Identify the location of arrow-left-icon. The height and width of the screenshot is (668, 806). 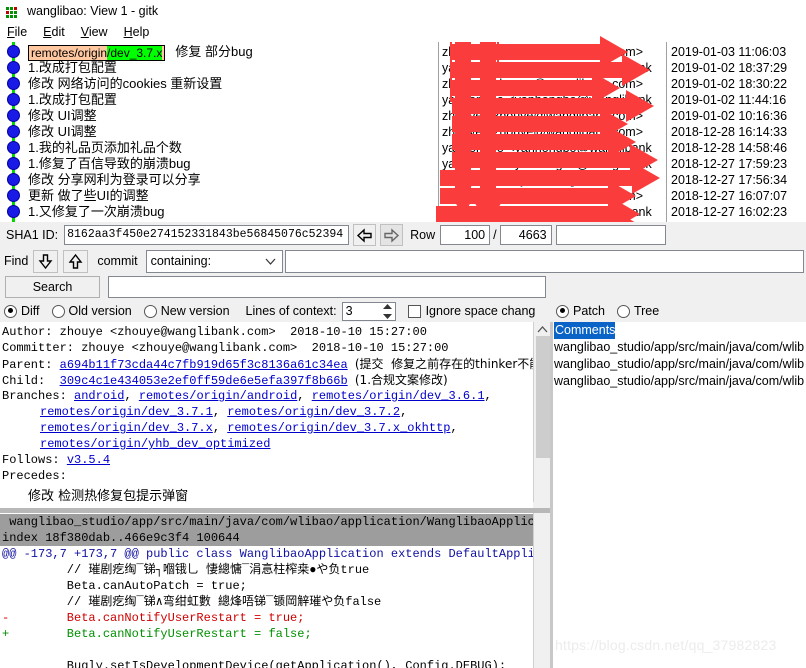
(364, 235).